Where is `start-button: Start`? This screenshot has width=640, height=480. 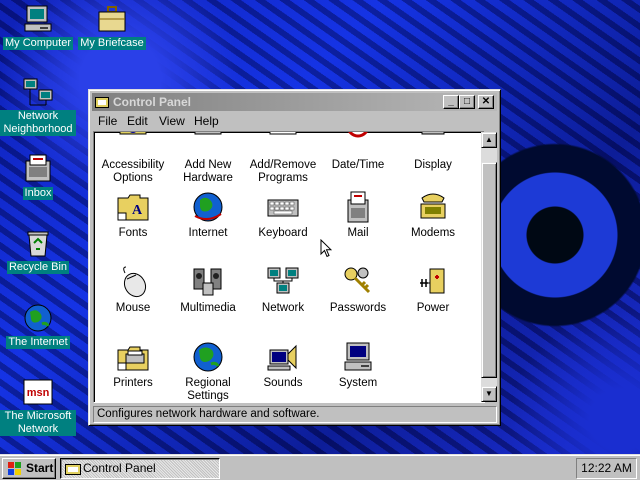 start-button: Start is located at coordinates (29, 468).